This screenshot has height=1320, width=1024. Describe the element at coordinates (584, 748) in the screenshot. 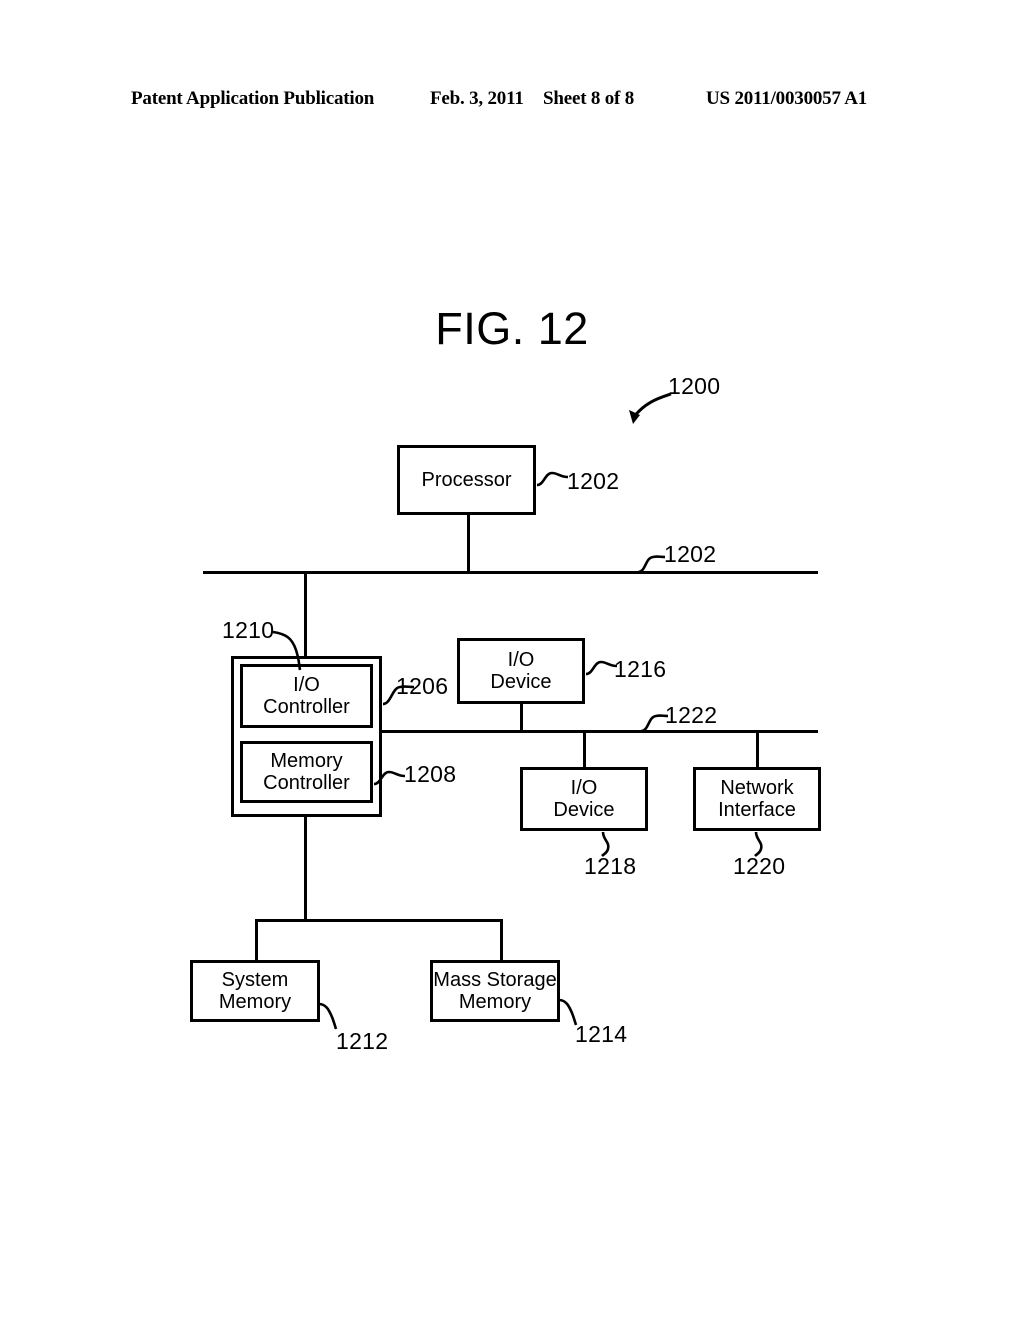

I see `connector-secondary-bus-to-io-device-lower` at that location.